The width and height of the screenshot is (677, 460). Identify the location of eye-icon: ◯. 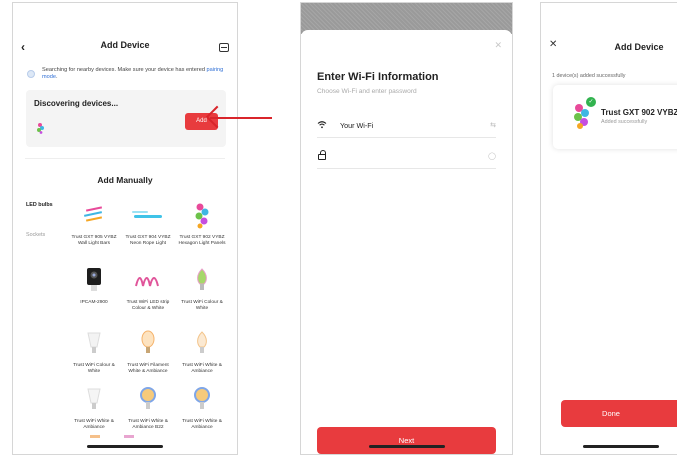
(492, 156).